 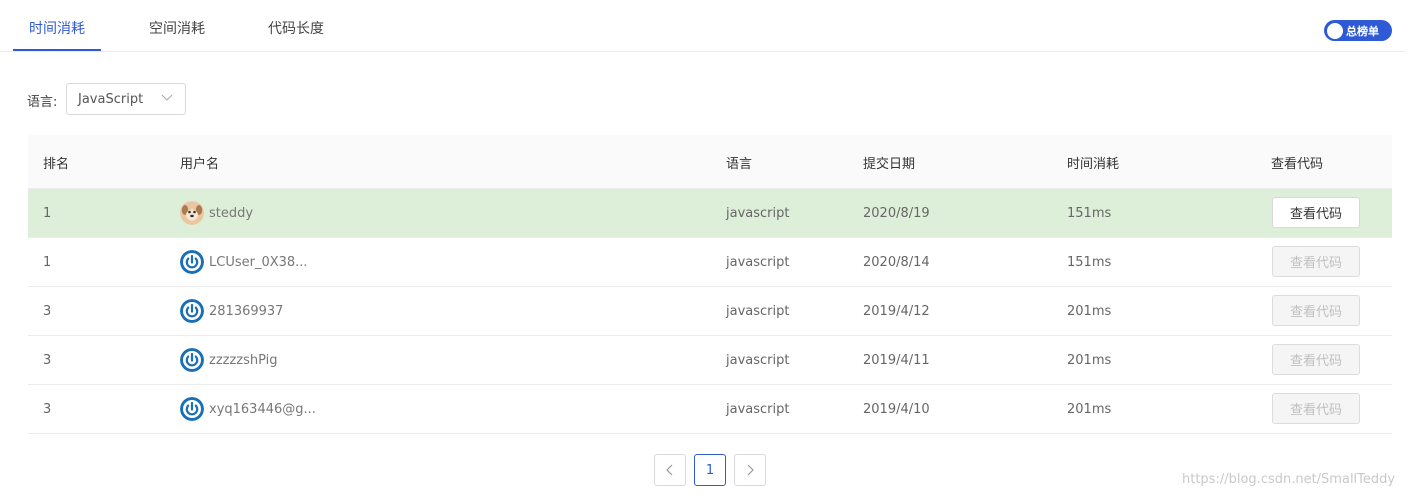 What do you see at coordinates (167, 97) in the screenshot?
I see `chevron-down-icon` at bounding box center [167, 97].